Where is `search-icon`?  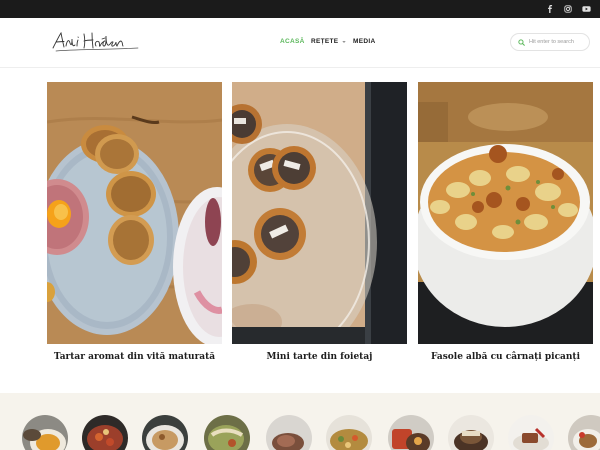 search-icon is located at coordinates (521, 42).